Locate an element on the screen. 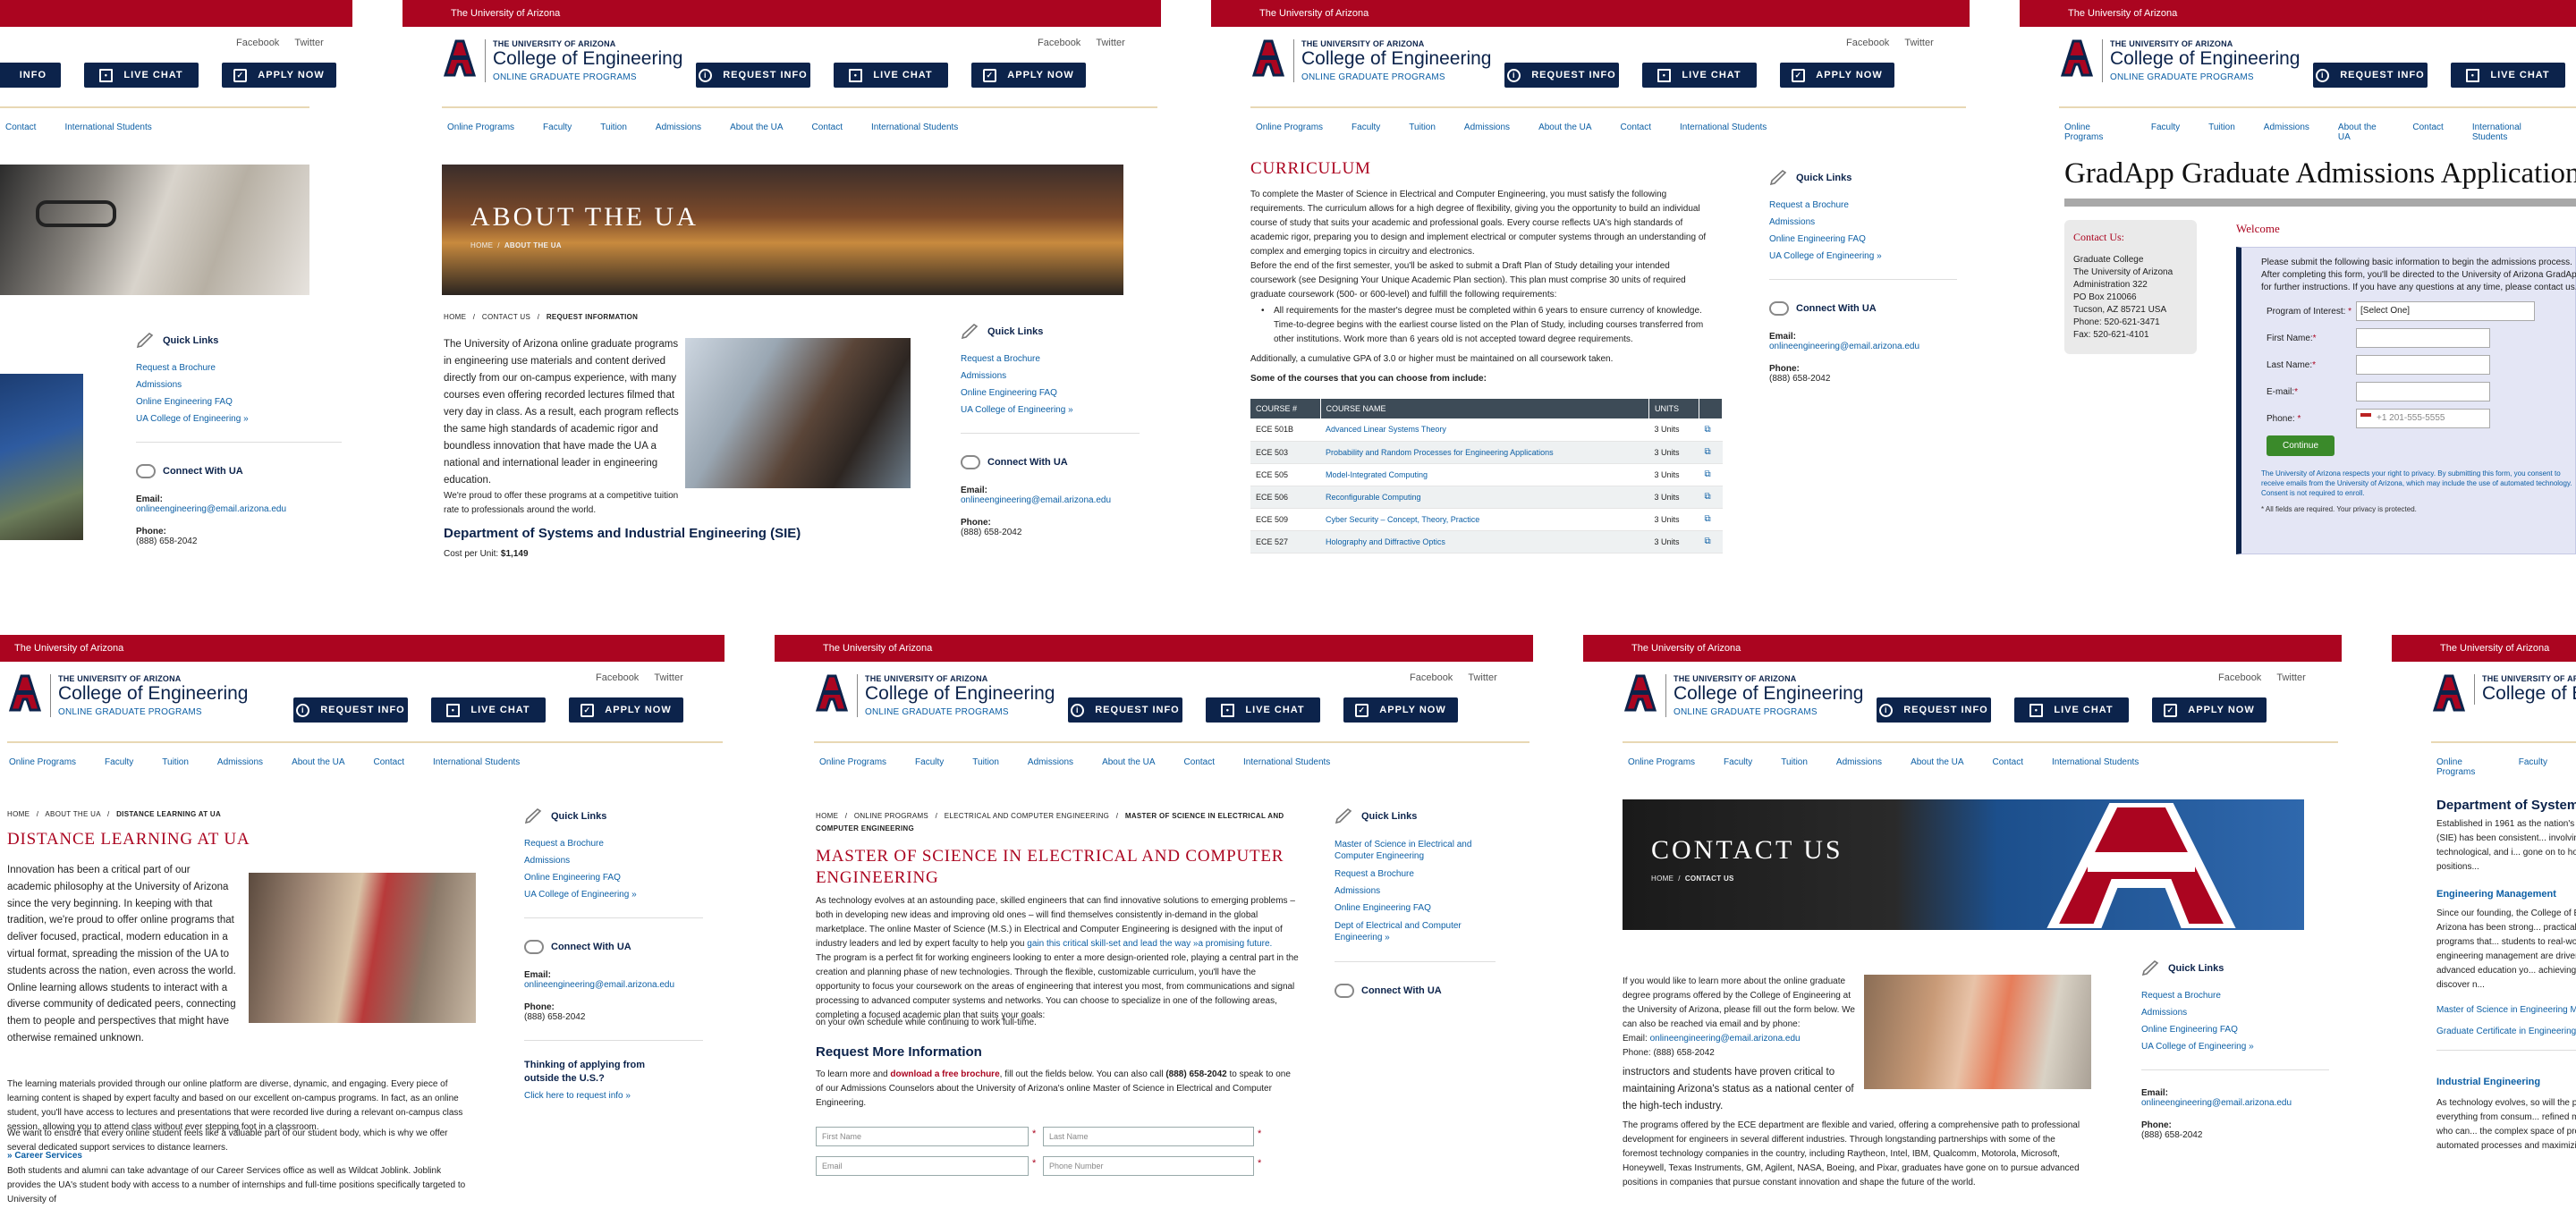  program-select: [Select One] is located at coordinates (2445, 311).